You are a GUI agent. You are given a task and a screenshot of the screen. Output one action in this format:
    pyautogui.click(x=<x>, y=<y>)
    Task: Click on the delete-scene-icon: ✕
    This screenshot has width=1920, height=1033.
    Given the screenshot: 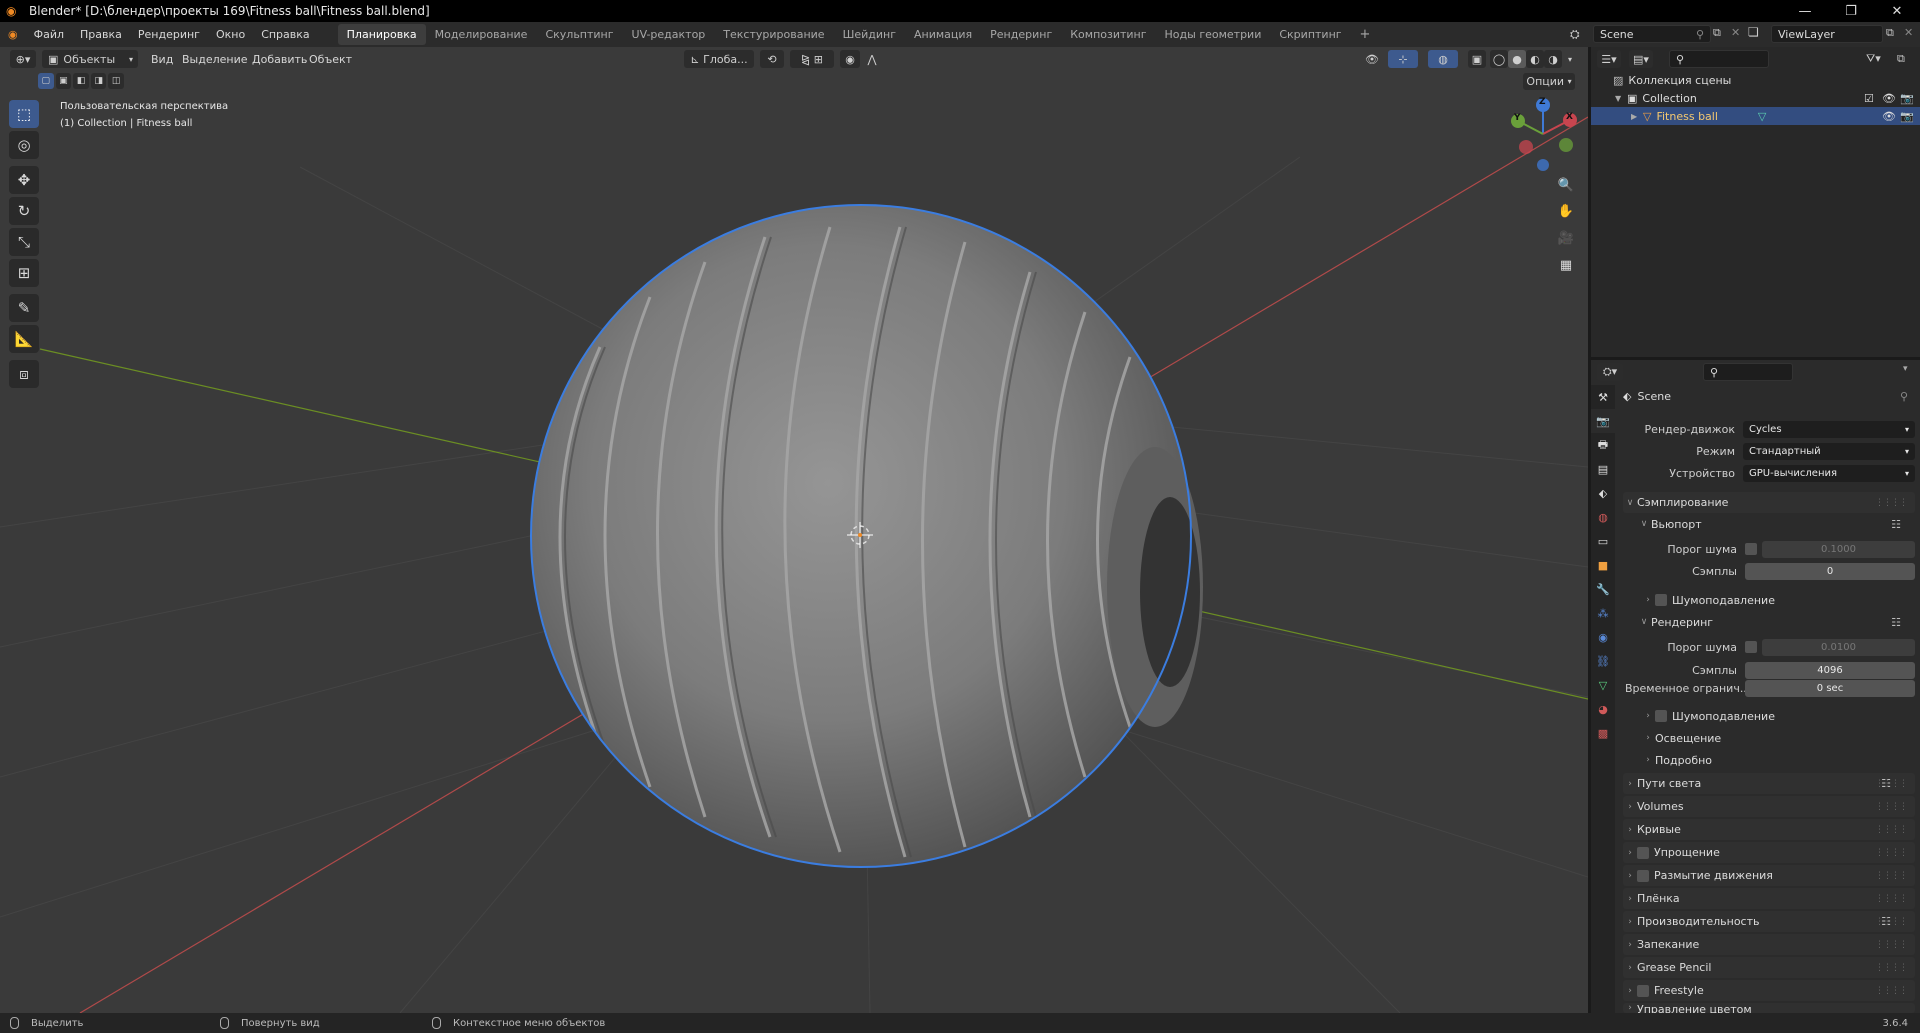 What is the action you would take?
    pyautogui.click(x=1739, y=34)
    